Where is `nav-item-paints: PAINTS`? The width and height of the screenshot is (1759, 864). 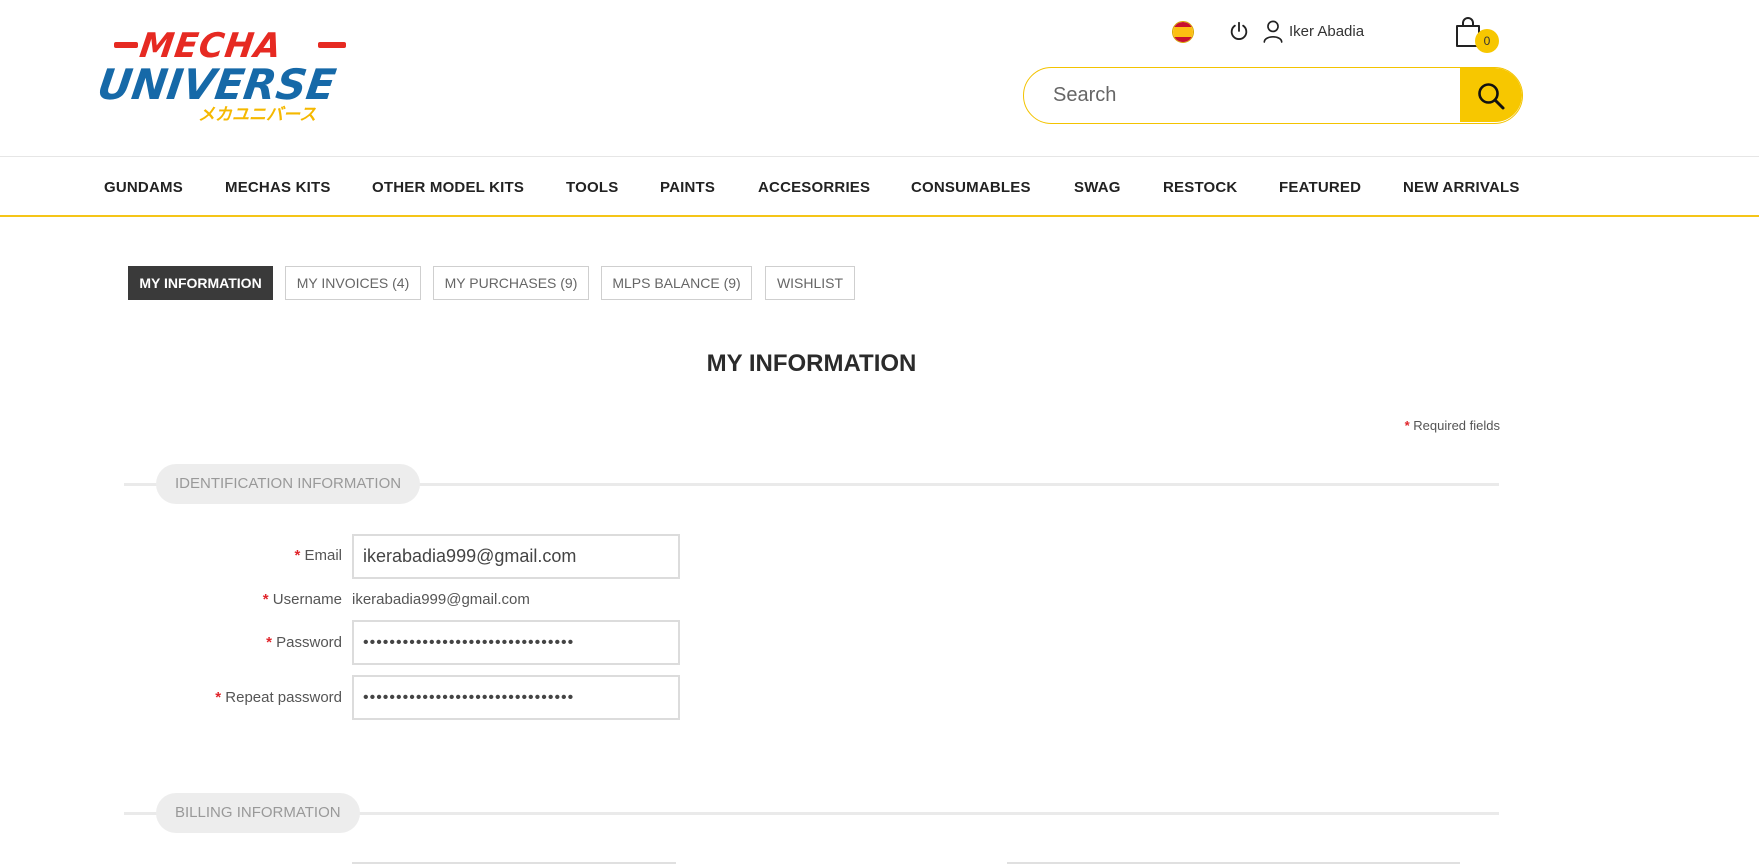
nav-item-paints: PAINTS is located at coordinates (687, 187).